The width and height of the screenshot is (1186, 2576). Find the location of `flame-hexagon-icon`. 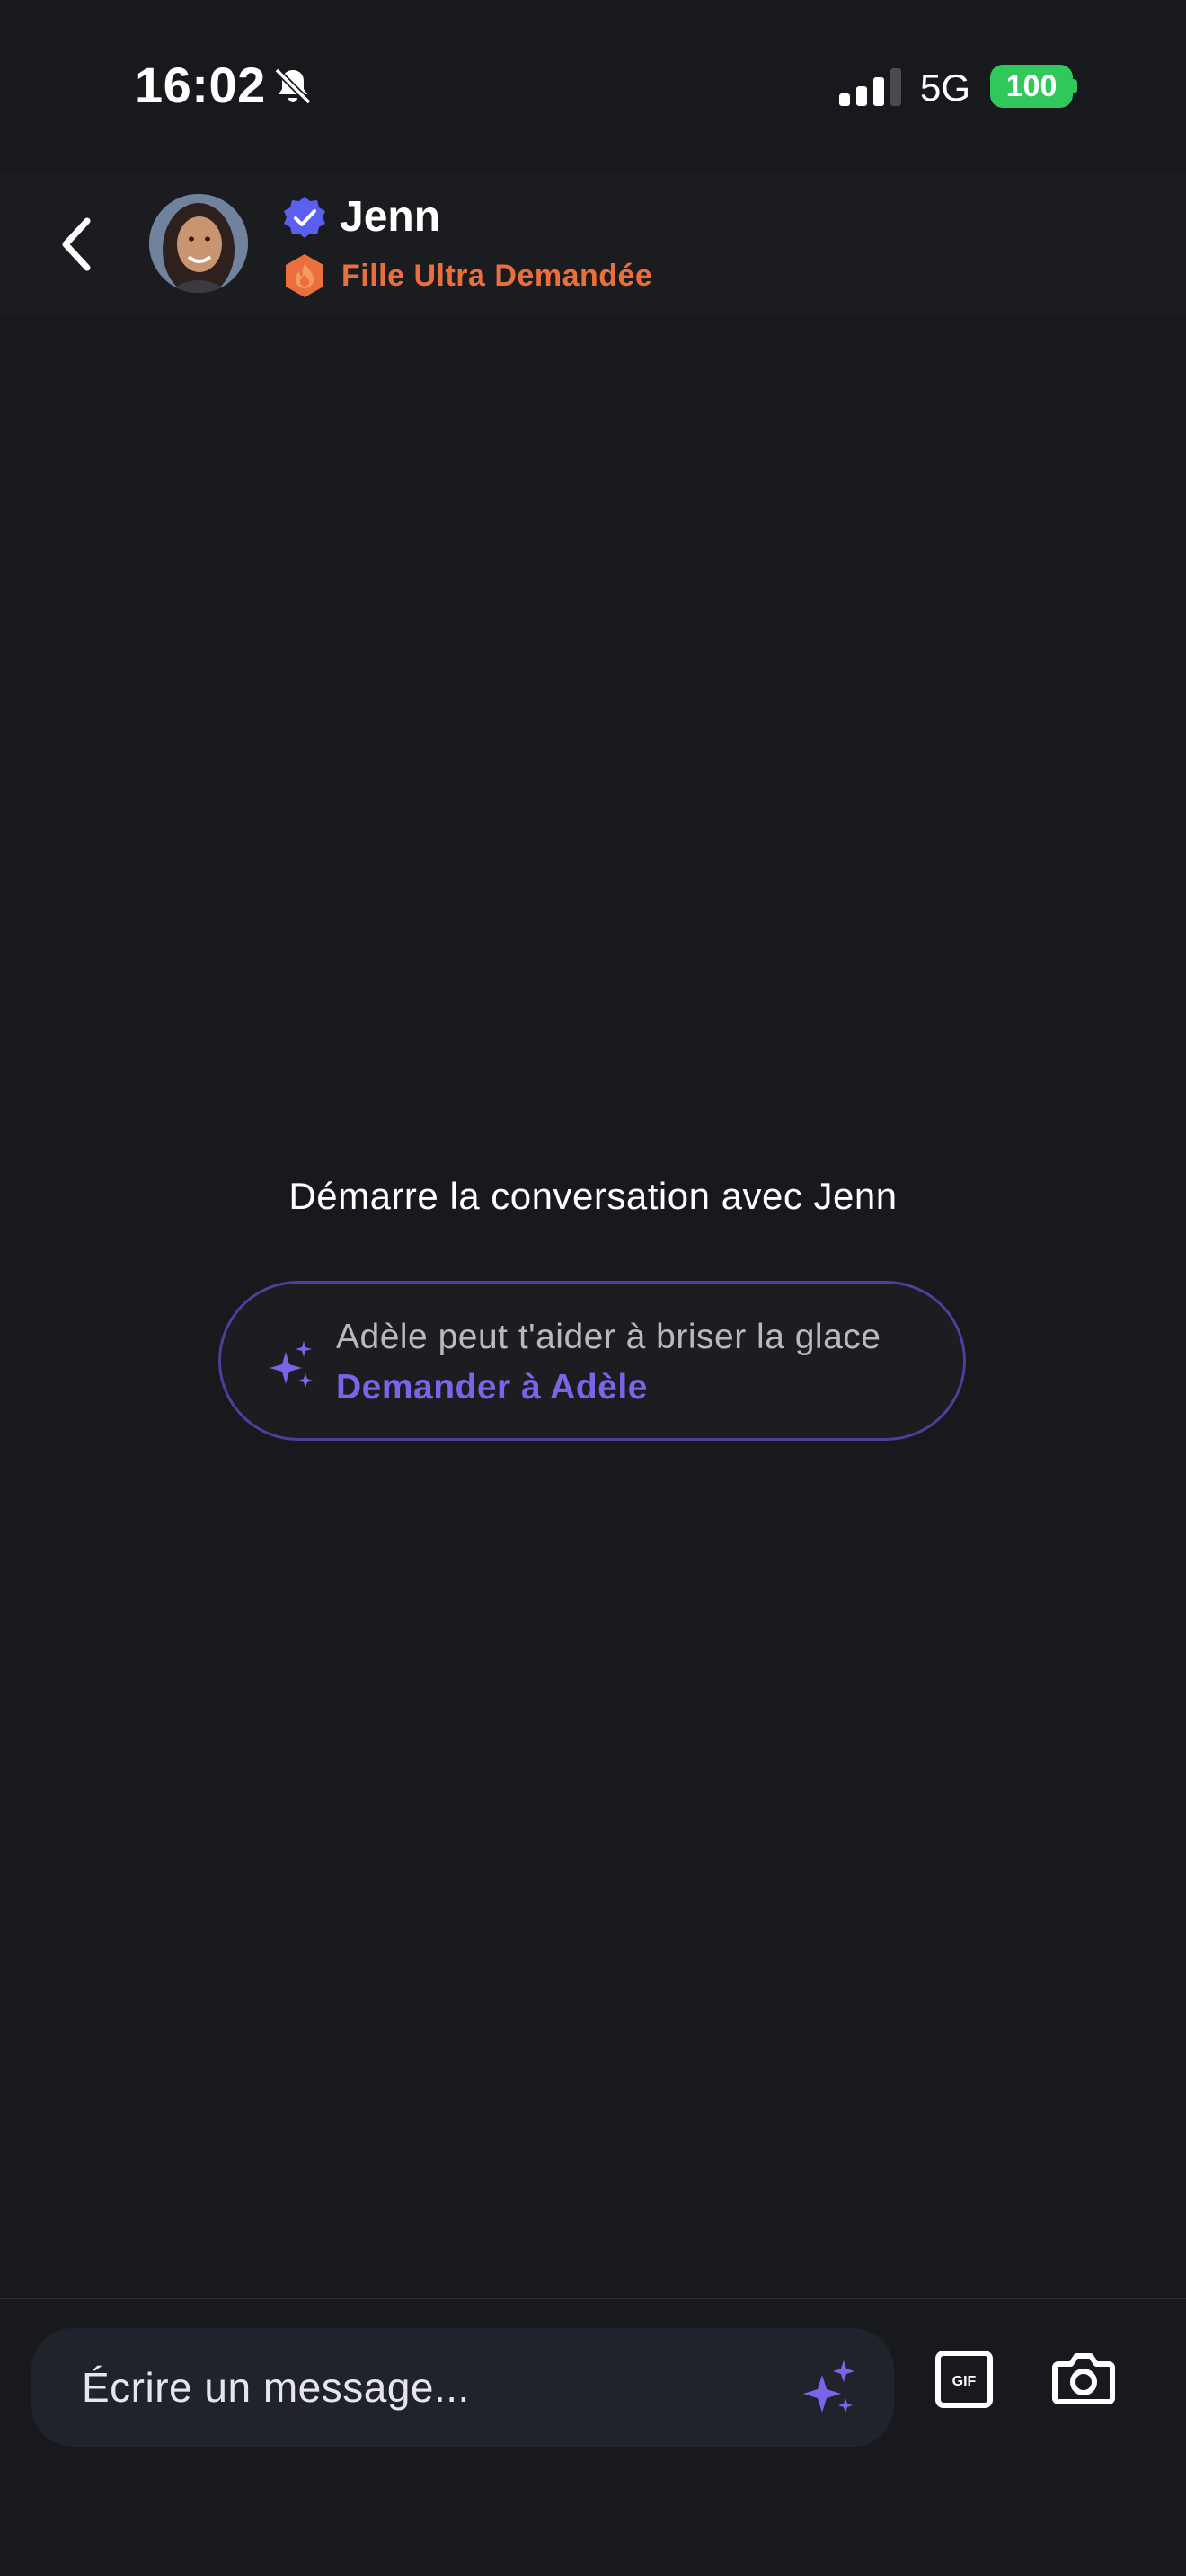

flame-hexagon-icon is located at coordinates (304, 275).